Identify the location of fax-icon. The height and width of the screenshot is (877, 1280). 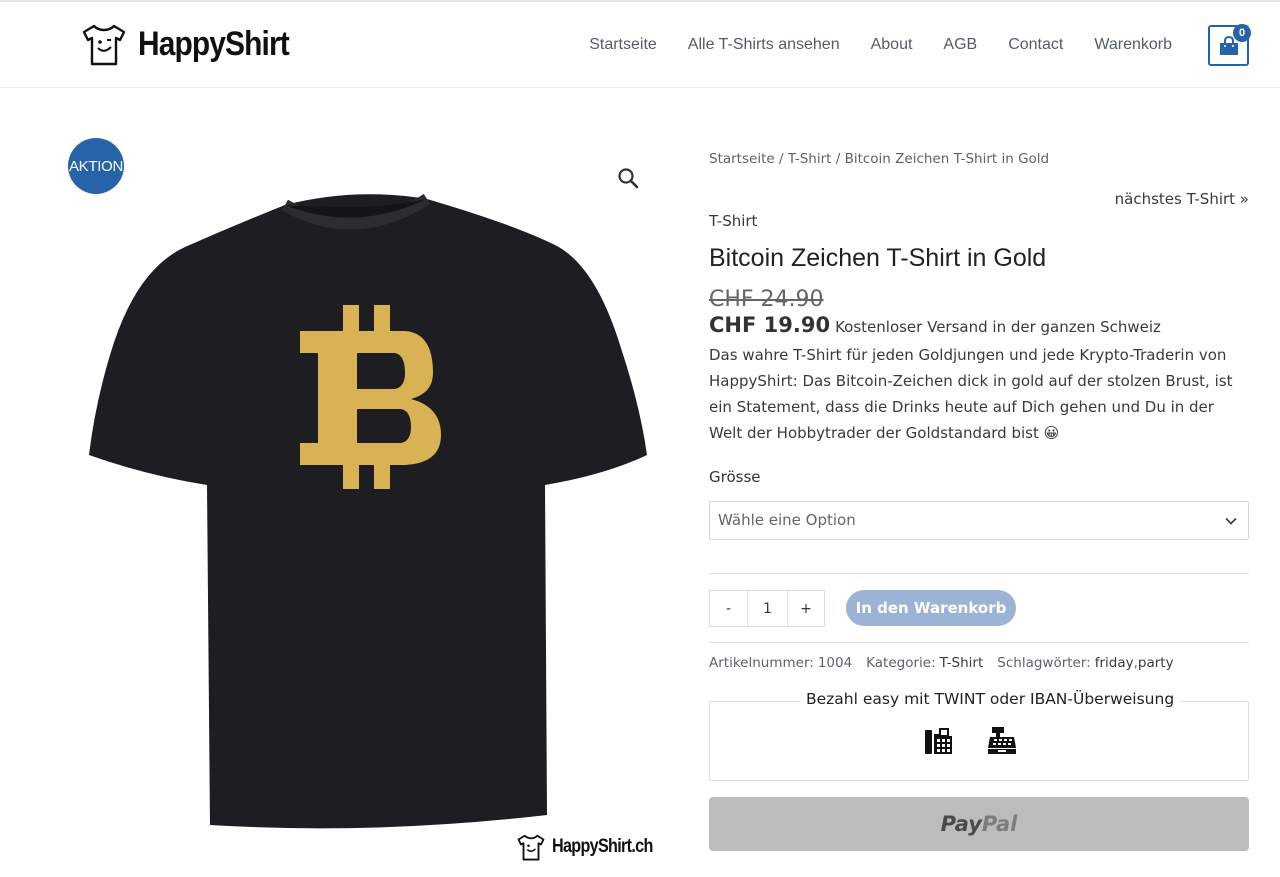
(938, 740).